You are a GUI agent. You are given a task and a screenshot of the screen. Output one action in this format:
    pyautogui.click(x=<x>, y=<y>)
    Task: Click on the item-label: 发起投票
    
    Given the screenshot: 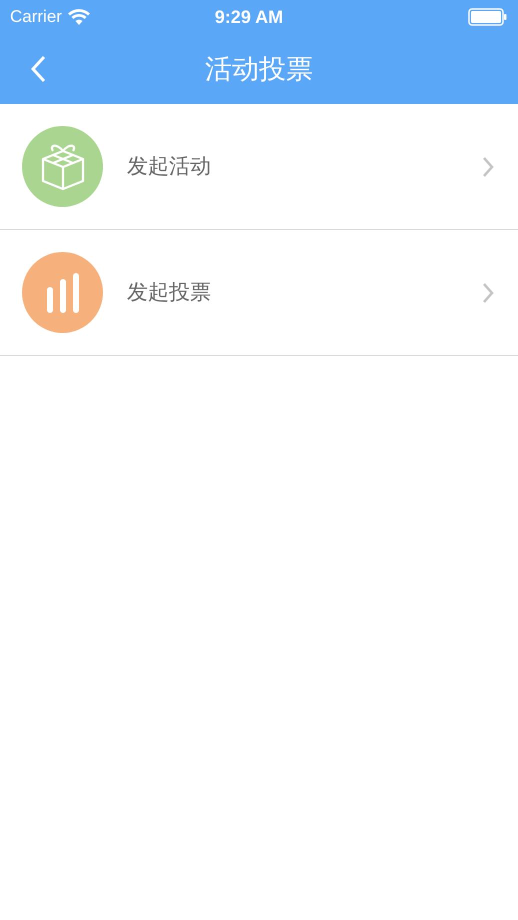 What is the action you would take?
    pyautogui.click(x=169, y=293)
    